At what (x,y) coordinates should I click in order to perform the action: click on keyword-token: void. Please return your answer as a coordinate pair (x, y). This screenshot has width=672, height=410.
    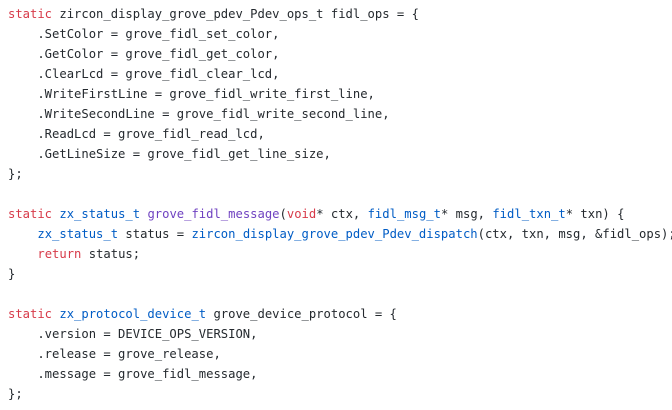
    Looking at the image, I should click on (301, 214).